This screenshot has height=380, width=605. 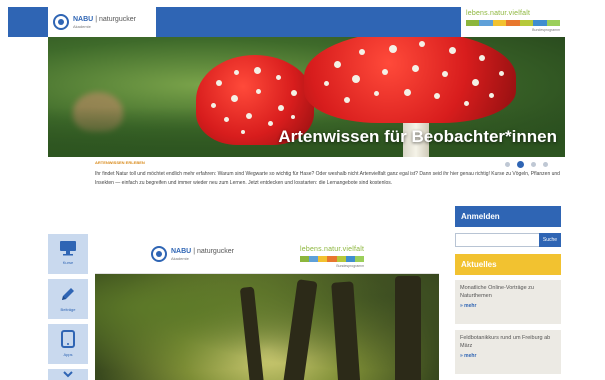 What do you see at coordinates (546, 30) in the screenshot?
I see `partner-logo-subtitle: Bundesprogramm` at bounding box center [546, 30].